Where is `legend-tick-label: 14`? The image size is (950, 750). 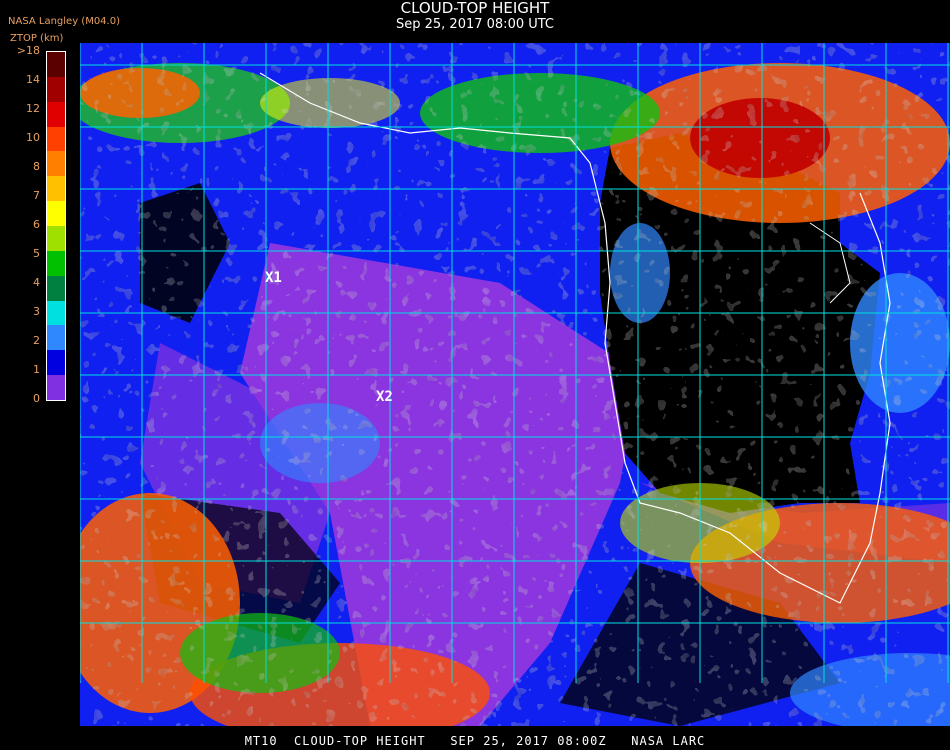 legend-tick-label: 14 is located at coordinates (33, 79).